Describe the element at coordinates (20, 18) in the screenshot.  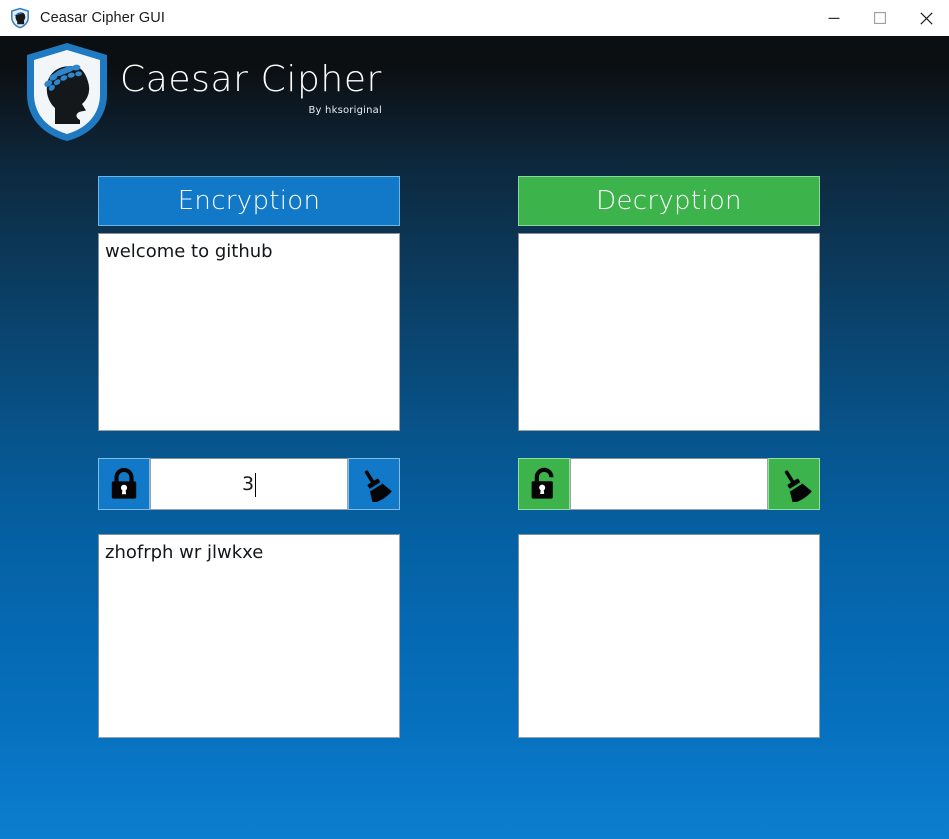
I see `shield-app-icon` at that location.